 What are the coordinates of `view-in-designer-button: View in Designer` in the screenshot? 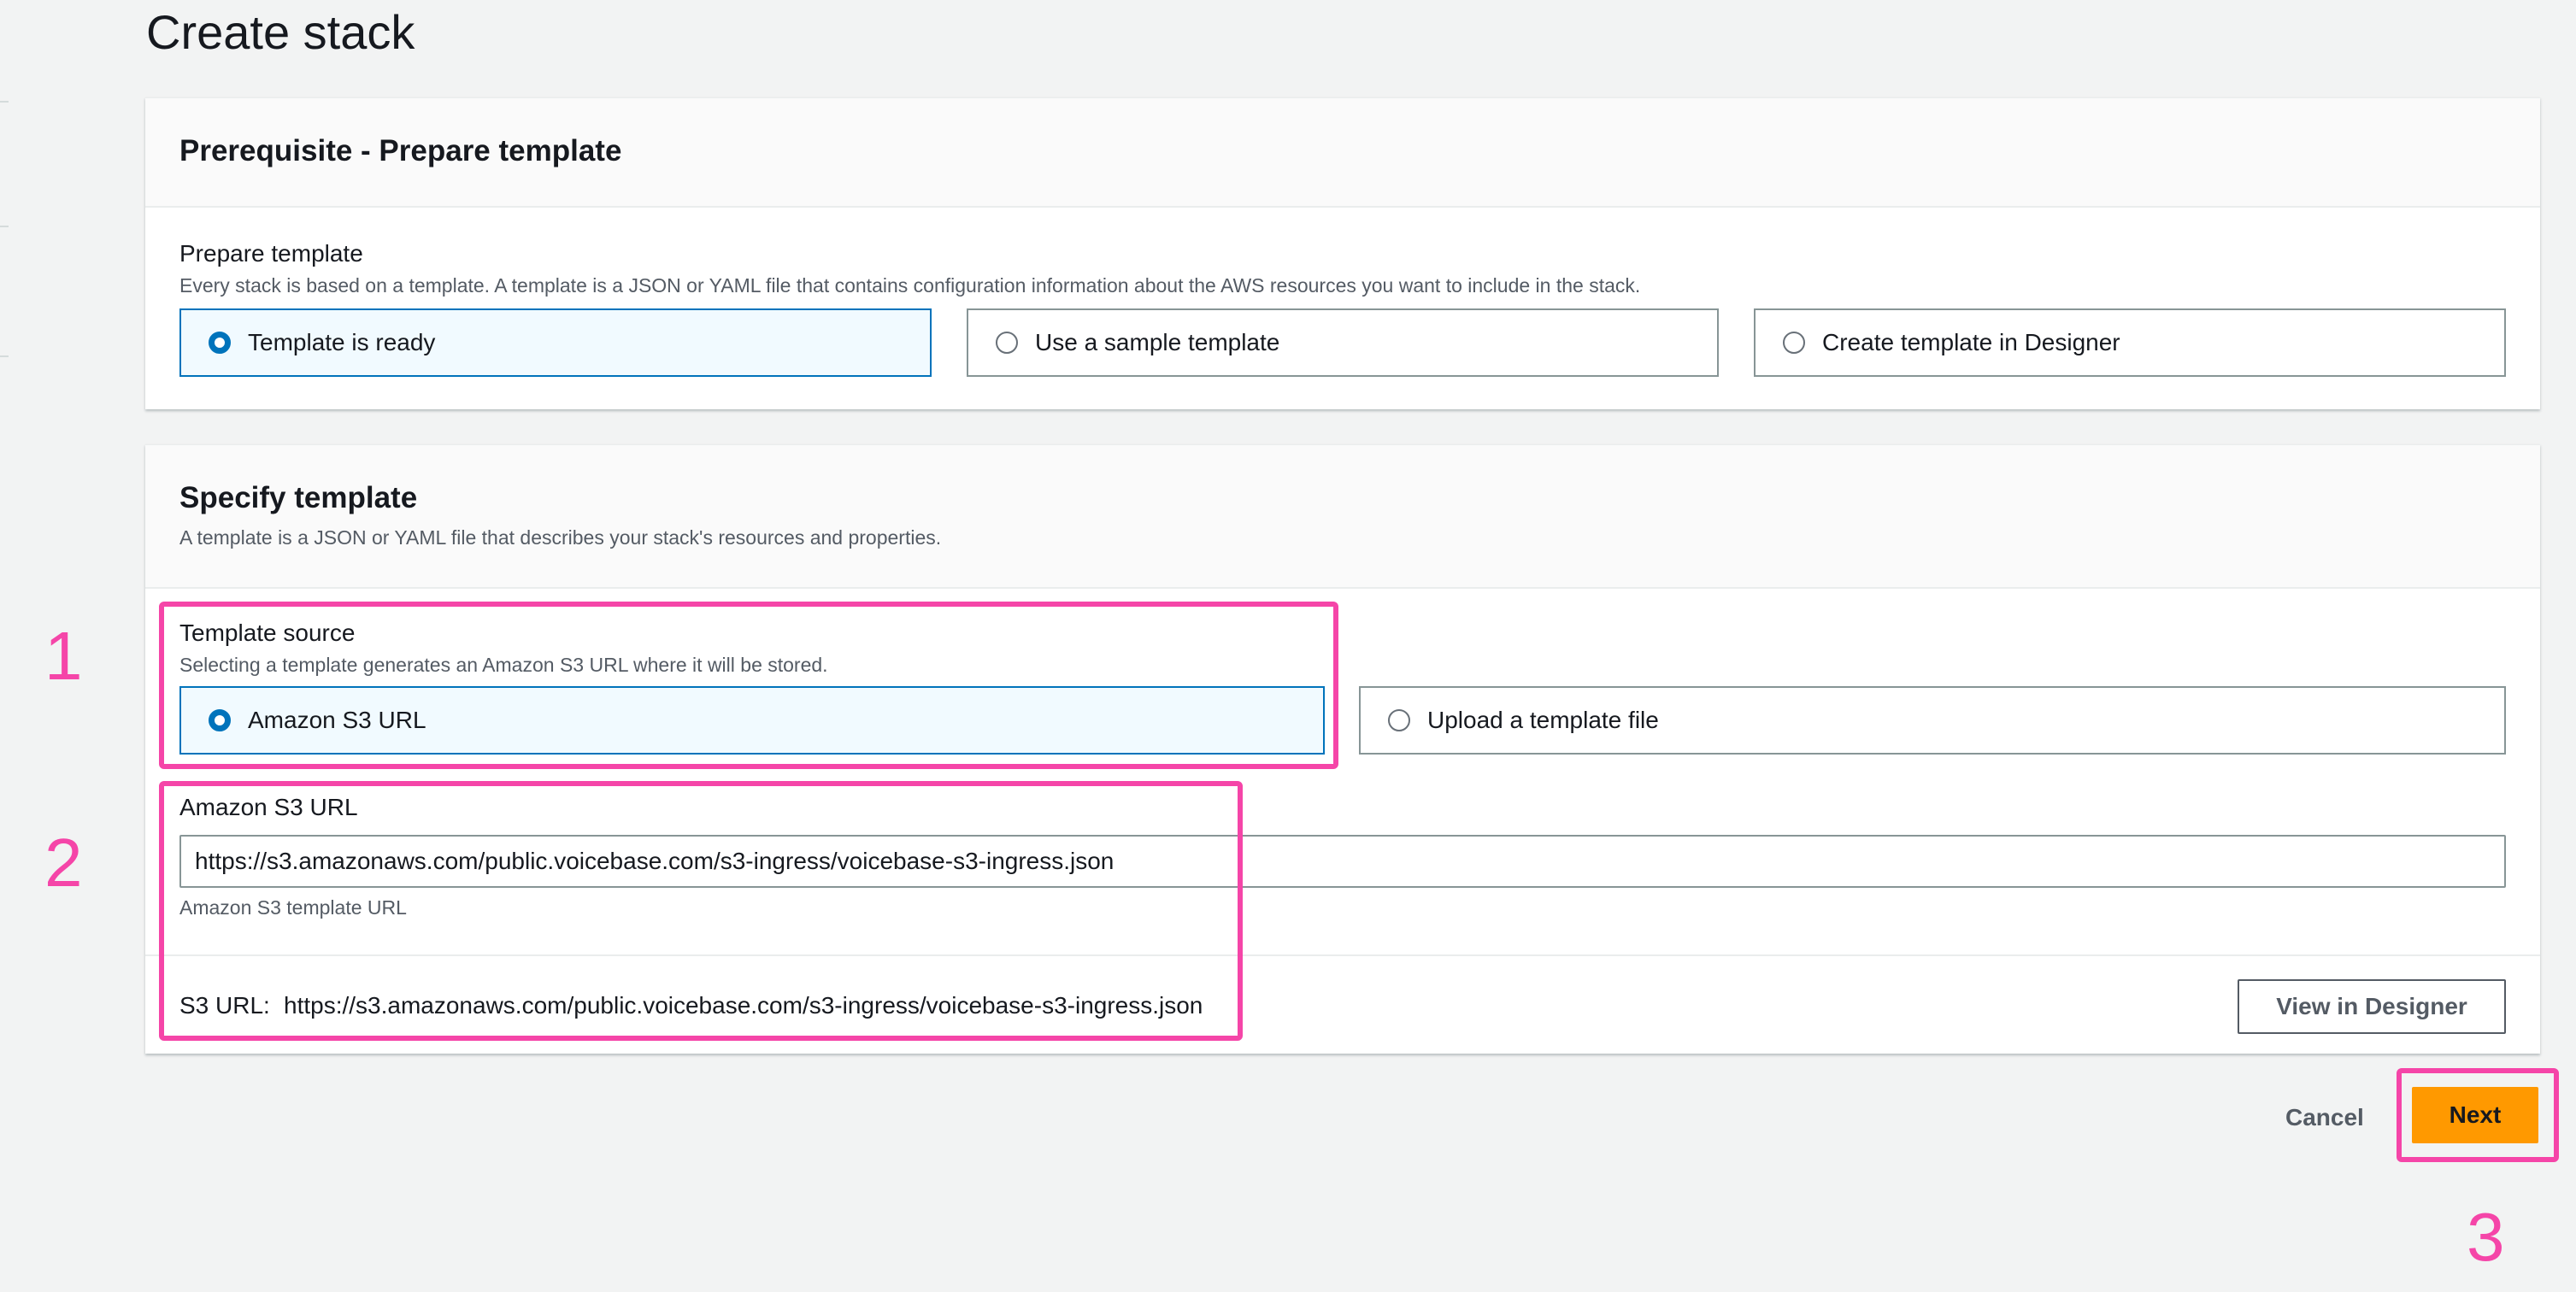 It's located at (2372, 1006).